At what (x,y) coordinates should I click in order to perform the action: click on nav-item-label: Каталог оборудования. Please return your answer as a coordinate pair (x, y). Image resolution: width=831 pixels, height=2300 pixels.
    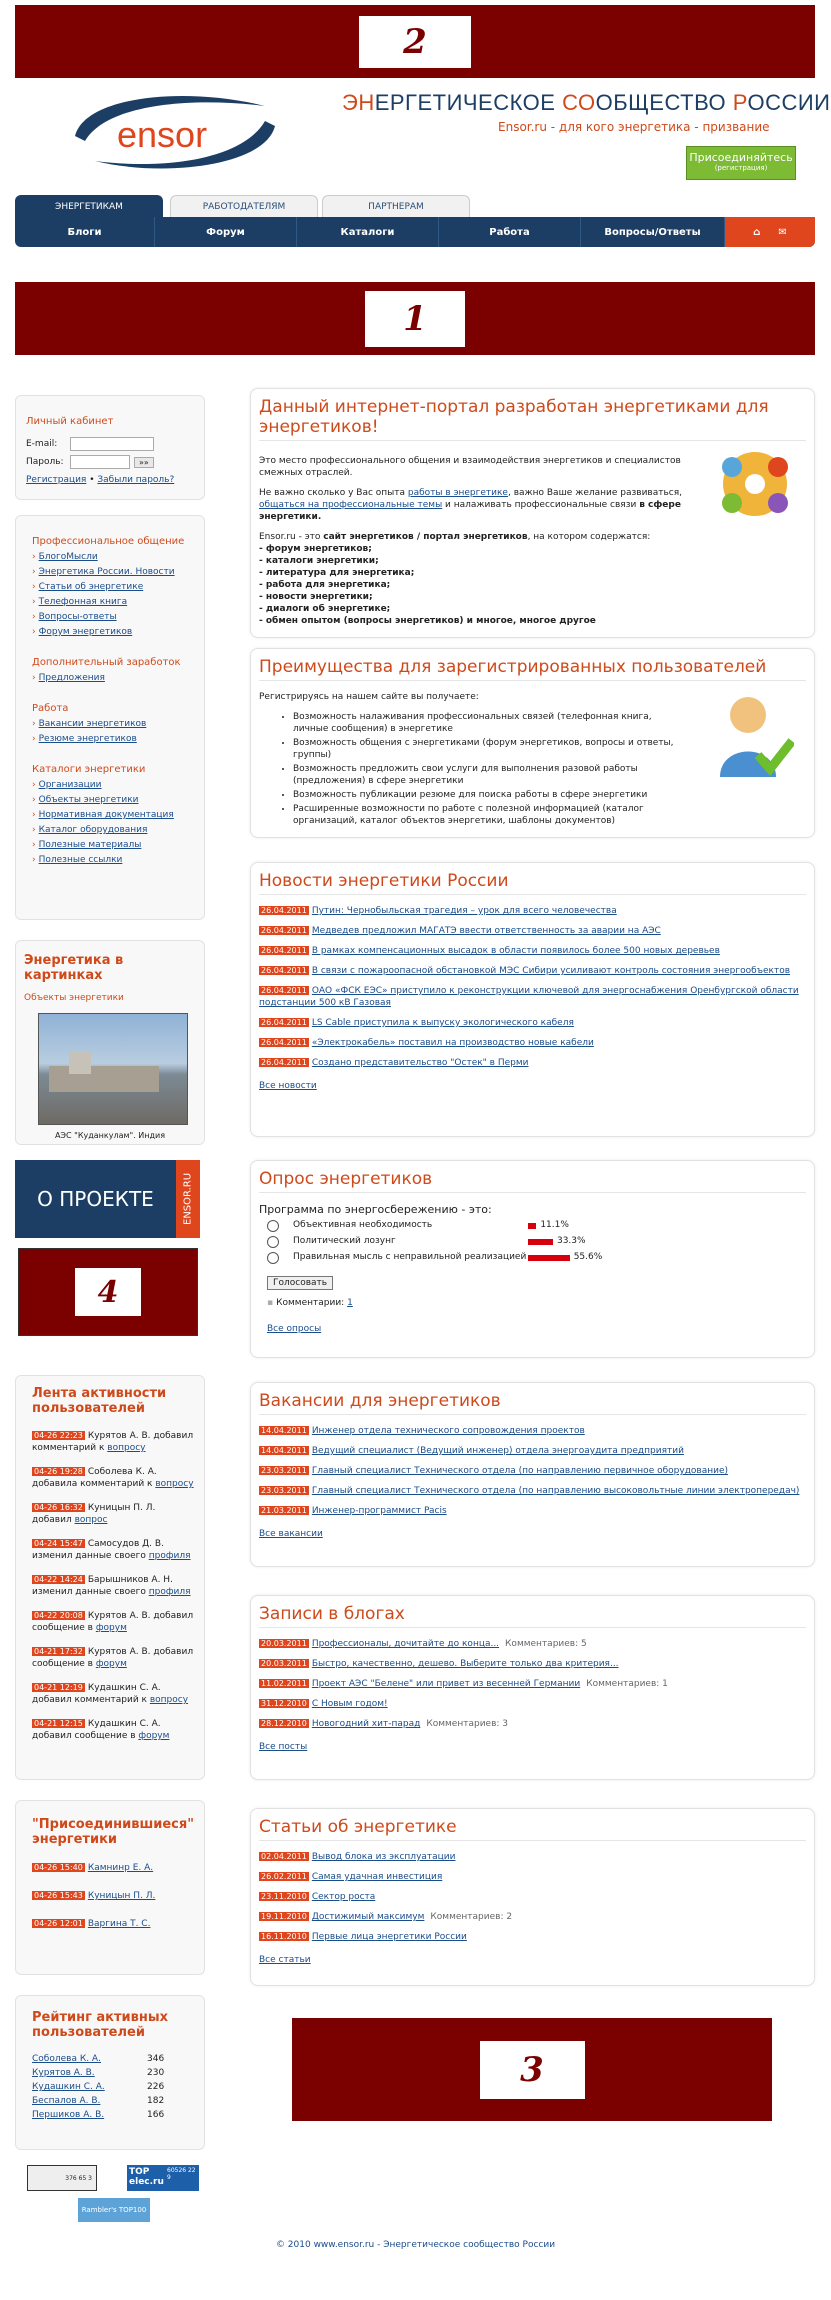
    Looking at the image, I should click on (93, 830).